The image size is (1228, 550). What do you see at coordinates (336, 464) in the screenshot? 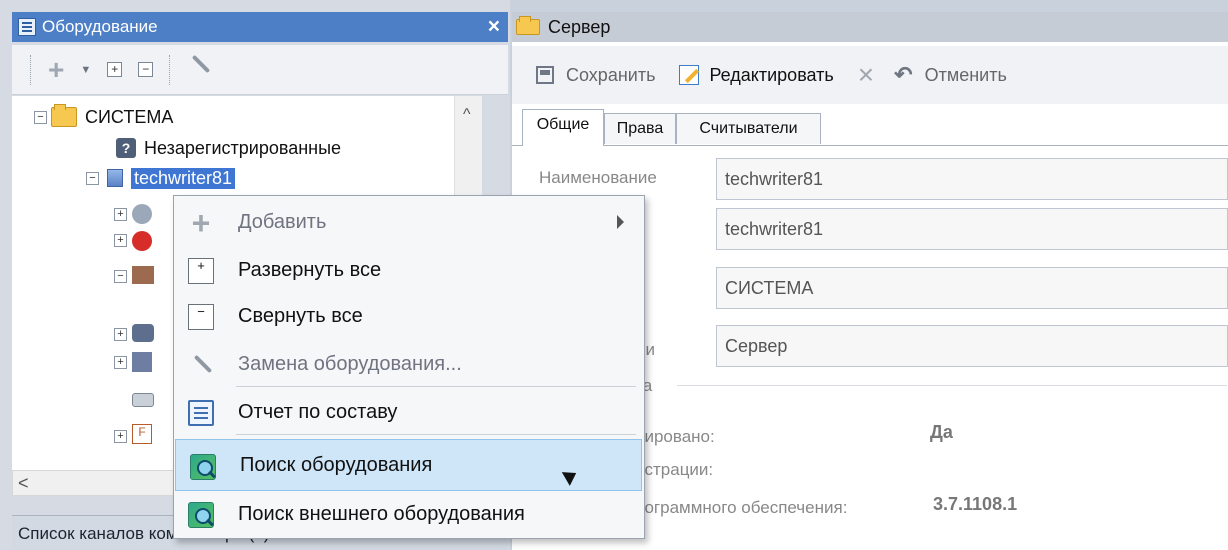
I see `menu-item-label: Поиск оборудования` at bounding box center [336, 464].